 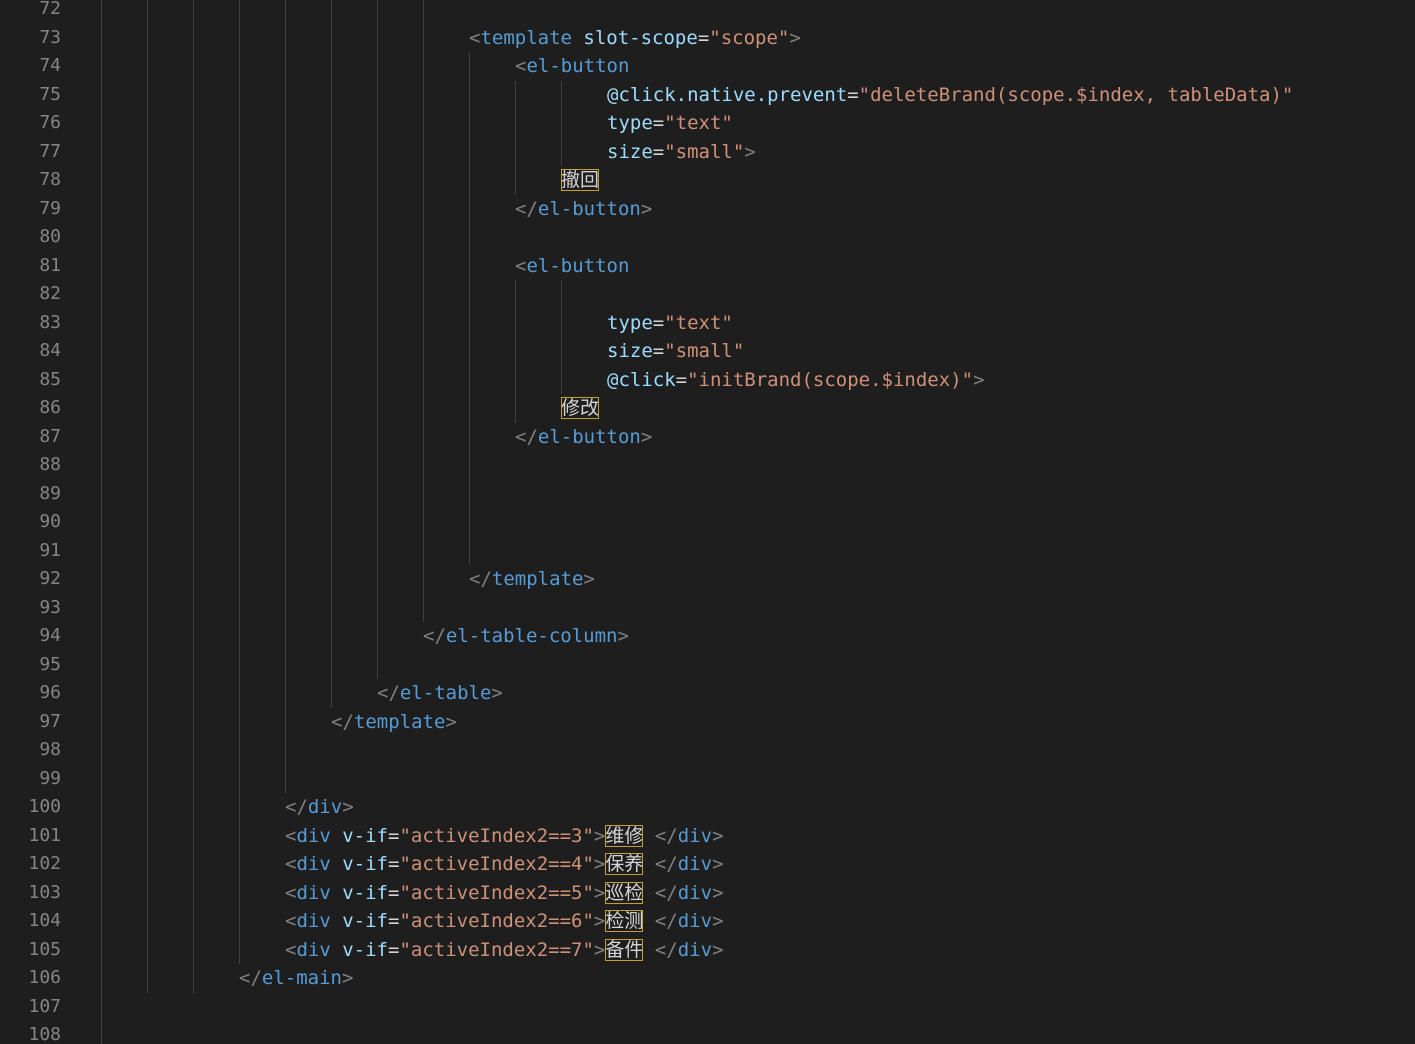 I want to click on code-line: 77 size="small">, so click(x=707, y=152).